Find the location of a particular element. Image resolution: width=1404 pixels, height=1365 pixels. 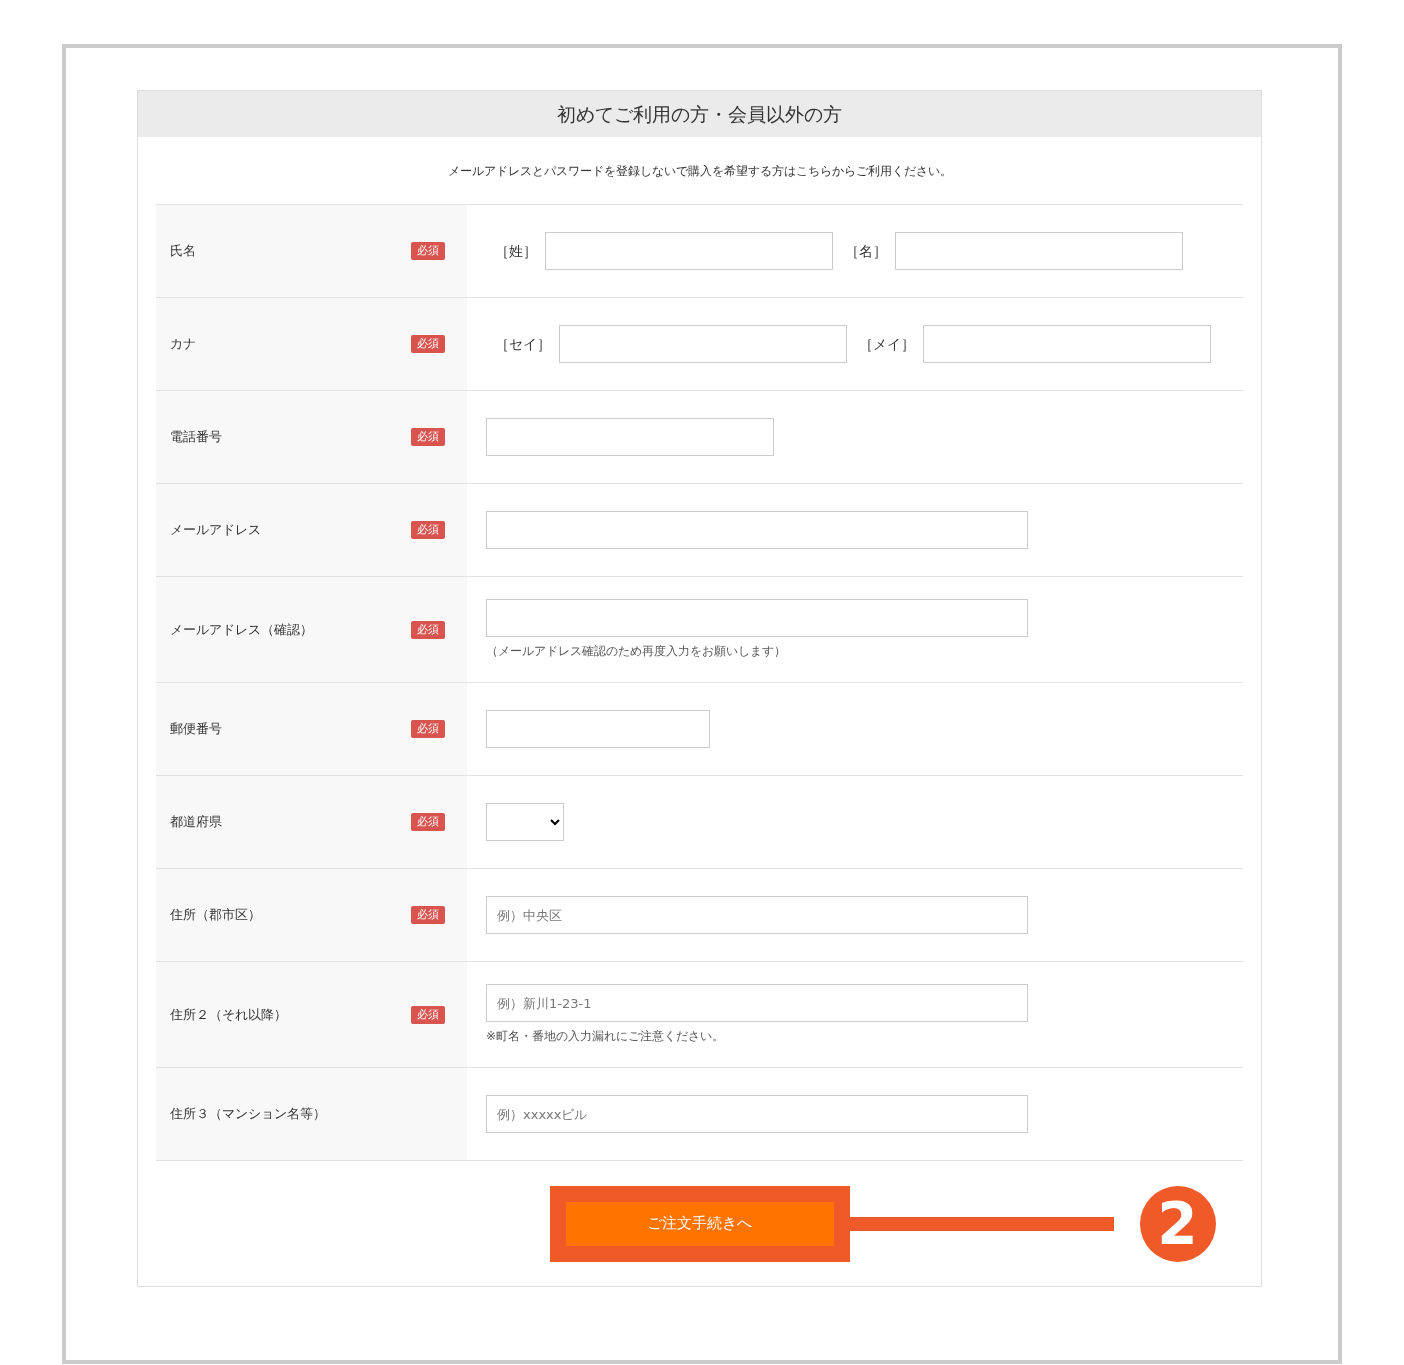

field-note: （メールアドレス確認のため再度入力をお願いします） is located at coordinates (636, 651).